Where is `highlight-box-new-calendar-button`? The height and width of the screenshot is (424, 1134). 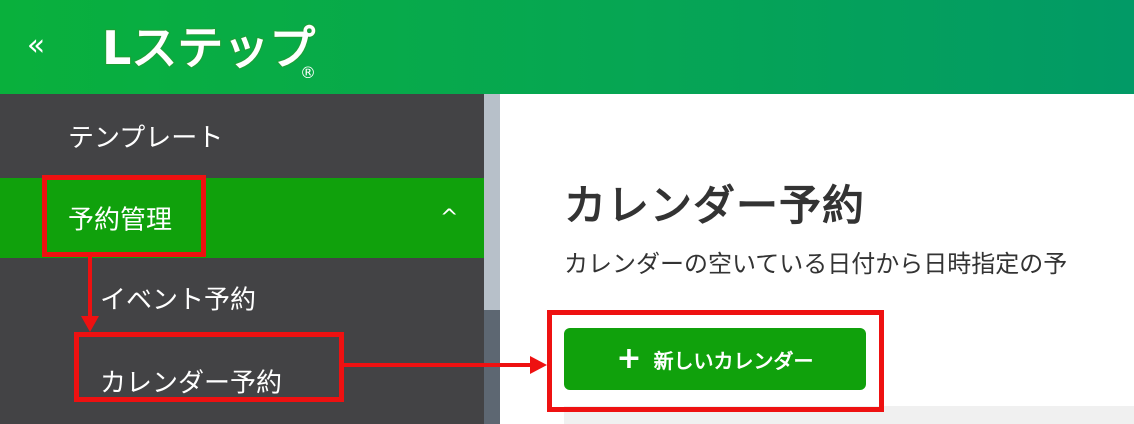
highlight-box-new-calendar-button is located at coordinates (715, 361).